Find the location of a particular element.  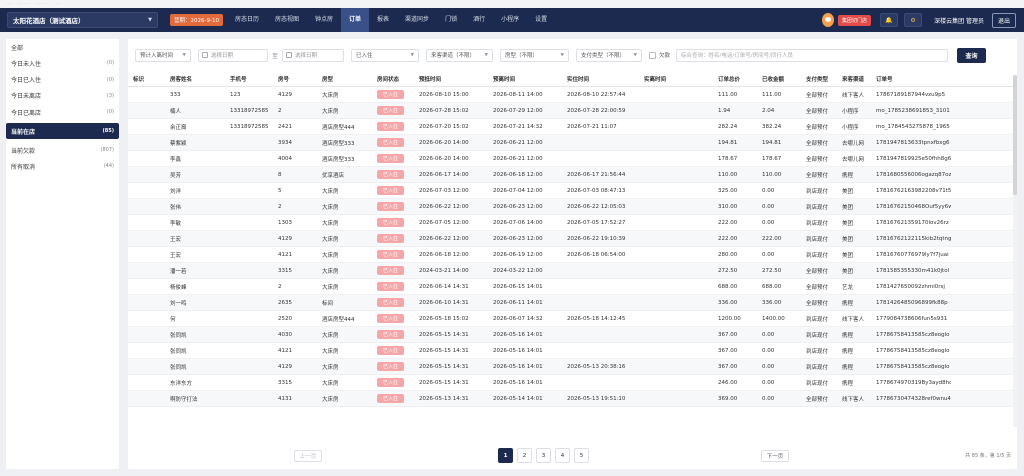

query-button: 查询 is located at coordinates (972, 55).